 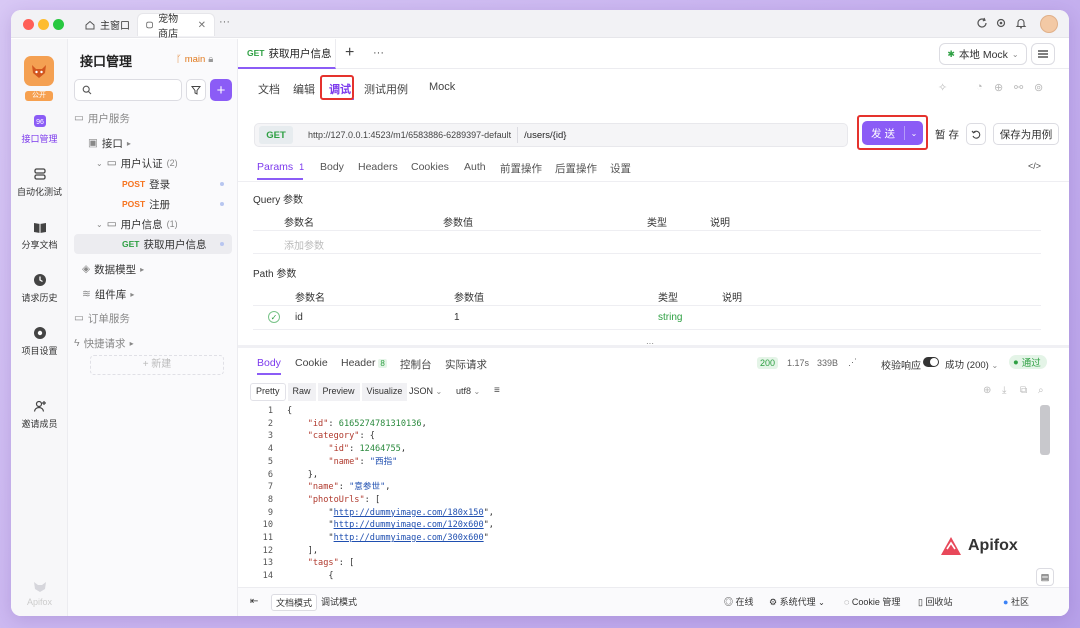 I want to click on tree-folder-userinfo: ⌄ ▭ 用户信息 (1), so click(x=153, y=224).